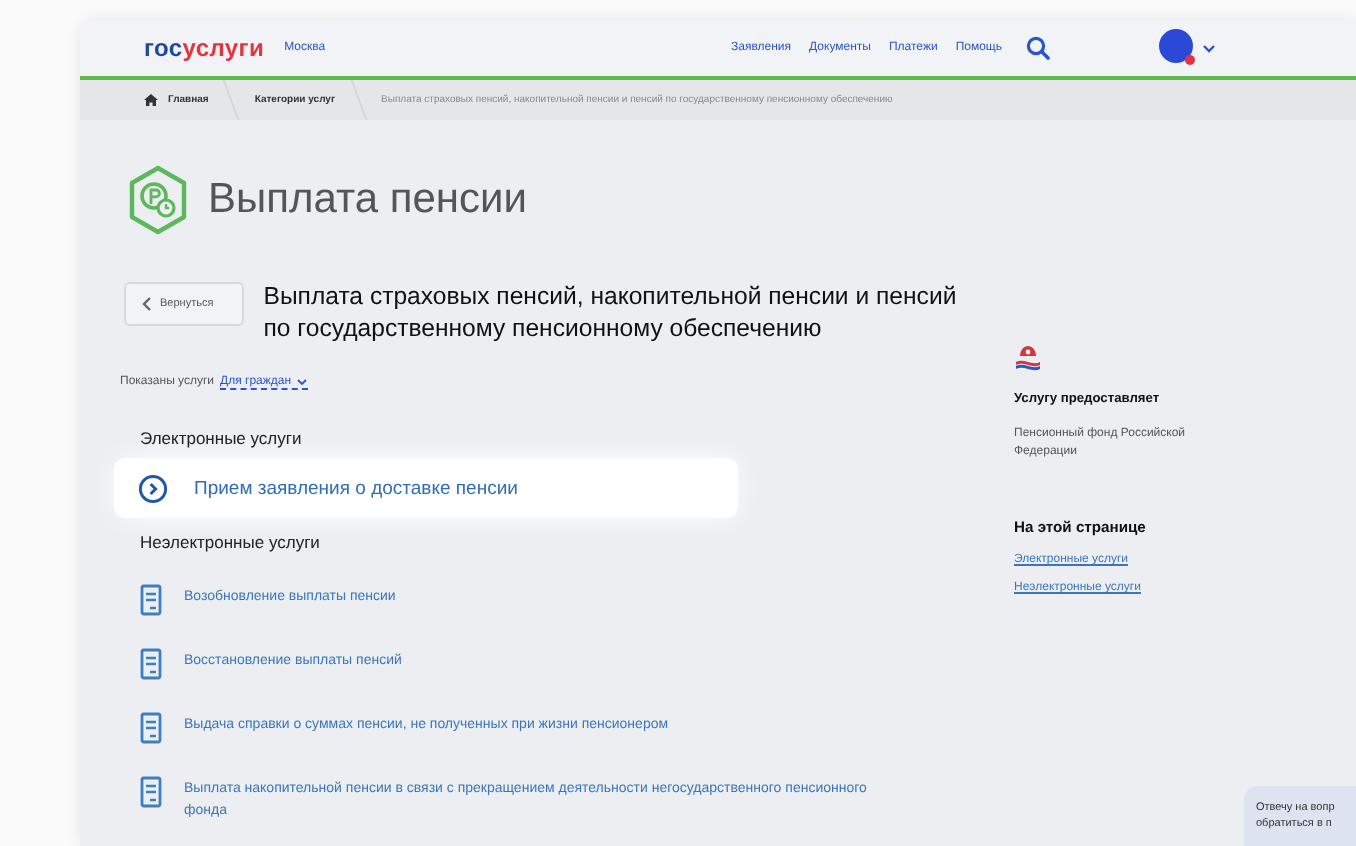  I want to click on chevron-left-icon, so click(147, 304).